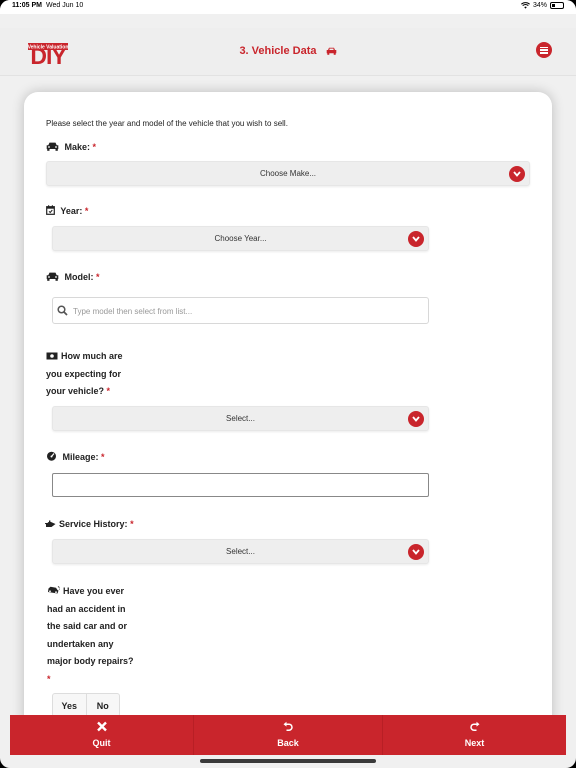  What do you see at coordinates (86, 608) in the screenshot?
I see `accident-text-2: had an accident in` at bounding box center [86, 608].